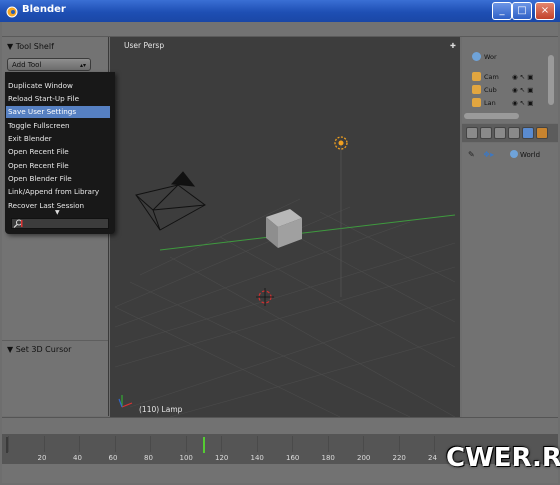 The width and height of the screenshot is (560, 485). I want to click on menu-search-input, so click(60, 223).